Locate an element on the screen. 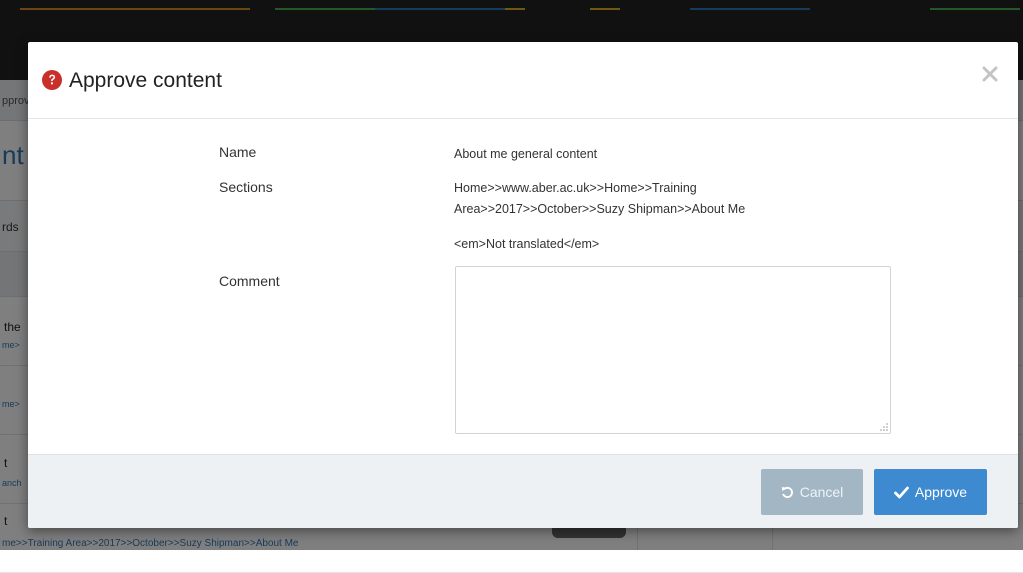  approve-button-label: Approve is located at coordinates (941, 492).